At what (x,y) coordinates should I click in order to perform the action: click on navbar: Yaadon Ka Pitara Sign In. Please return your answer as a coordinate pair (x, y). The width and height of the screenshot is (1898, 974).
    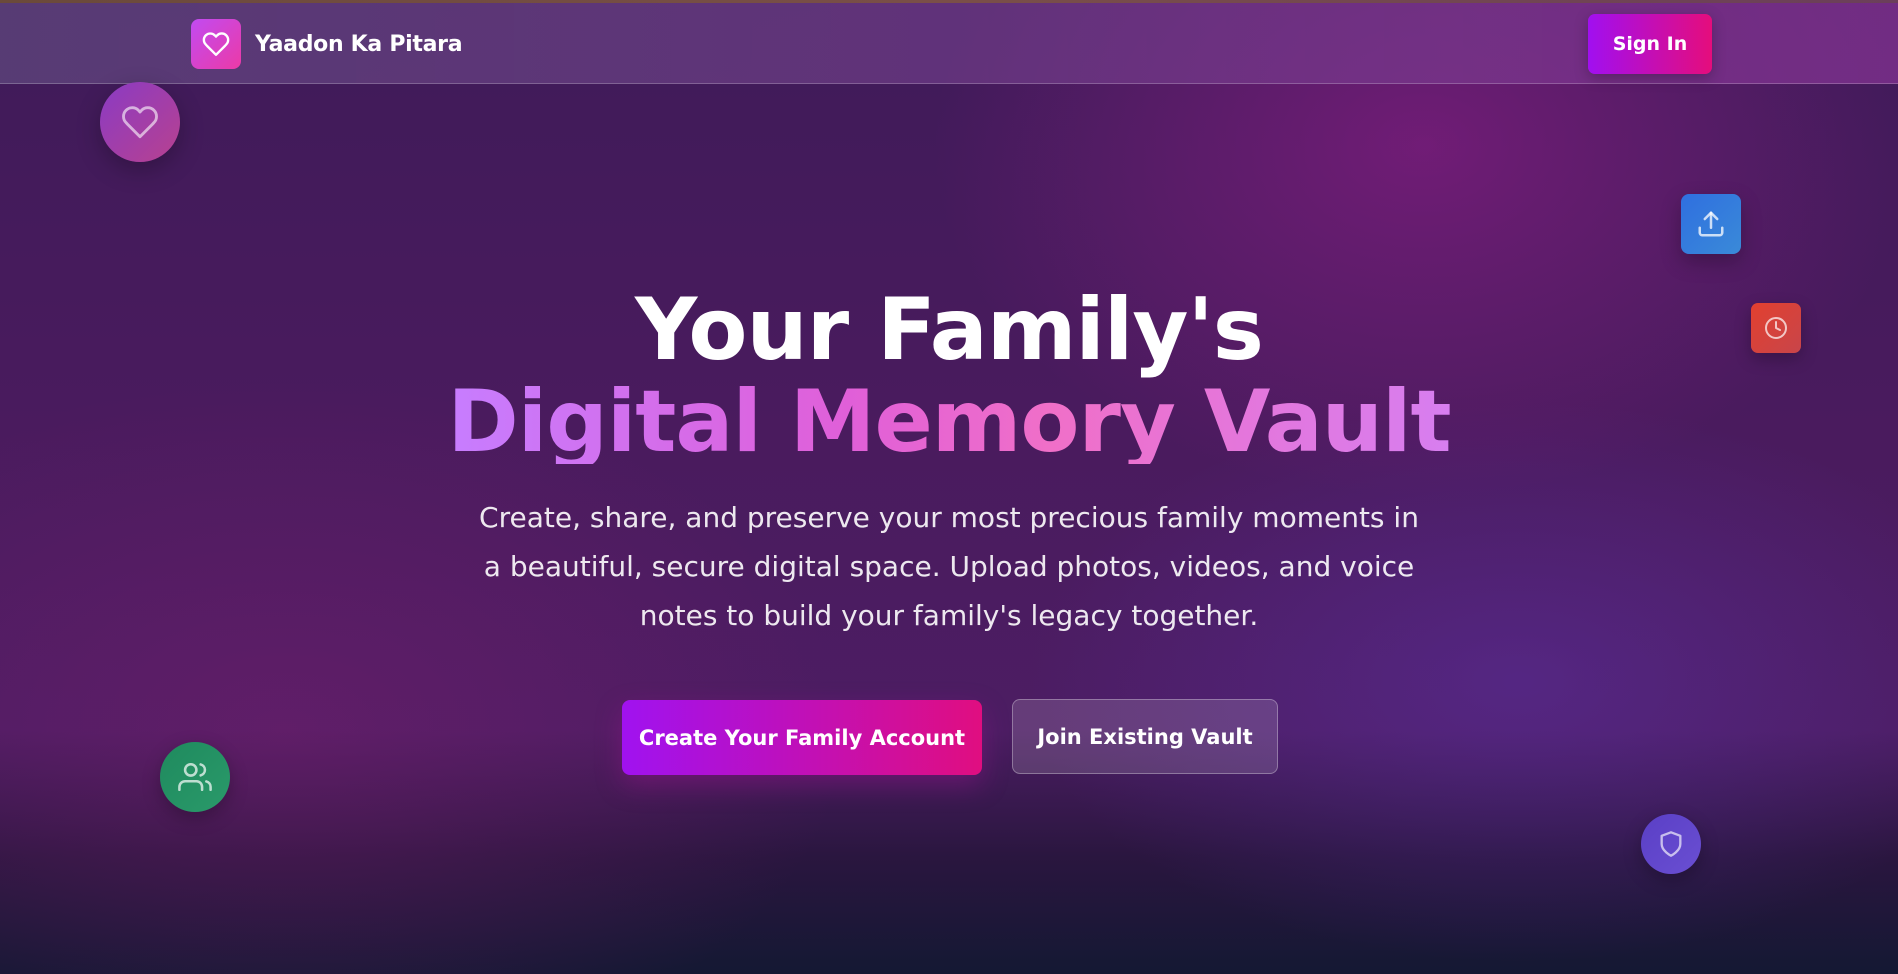
    Looking at the image, I should click on (949, 43).